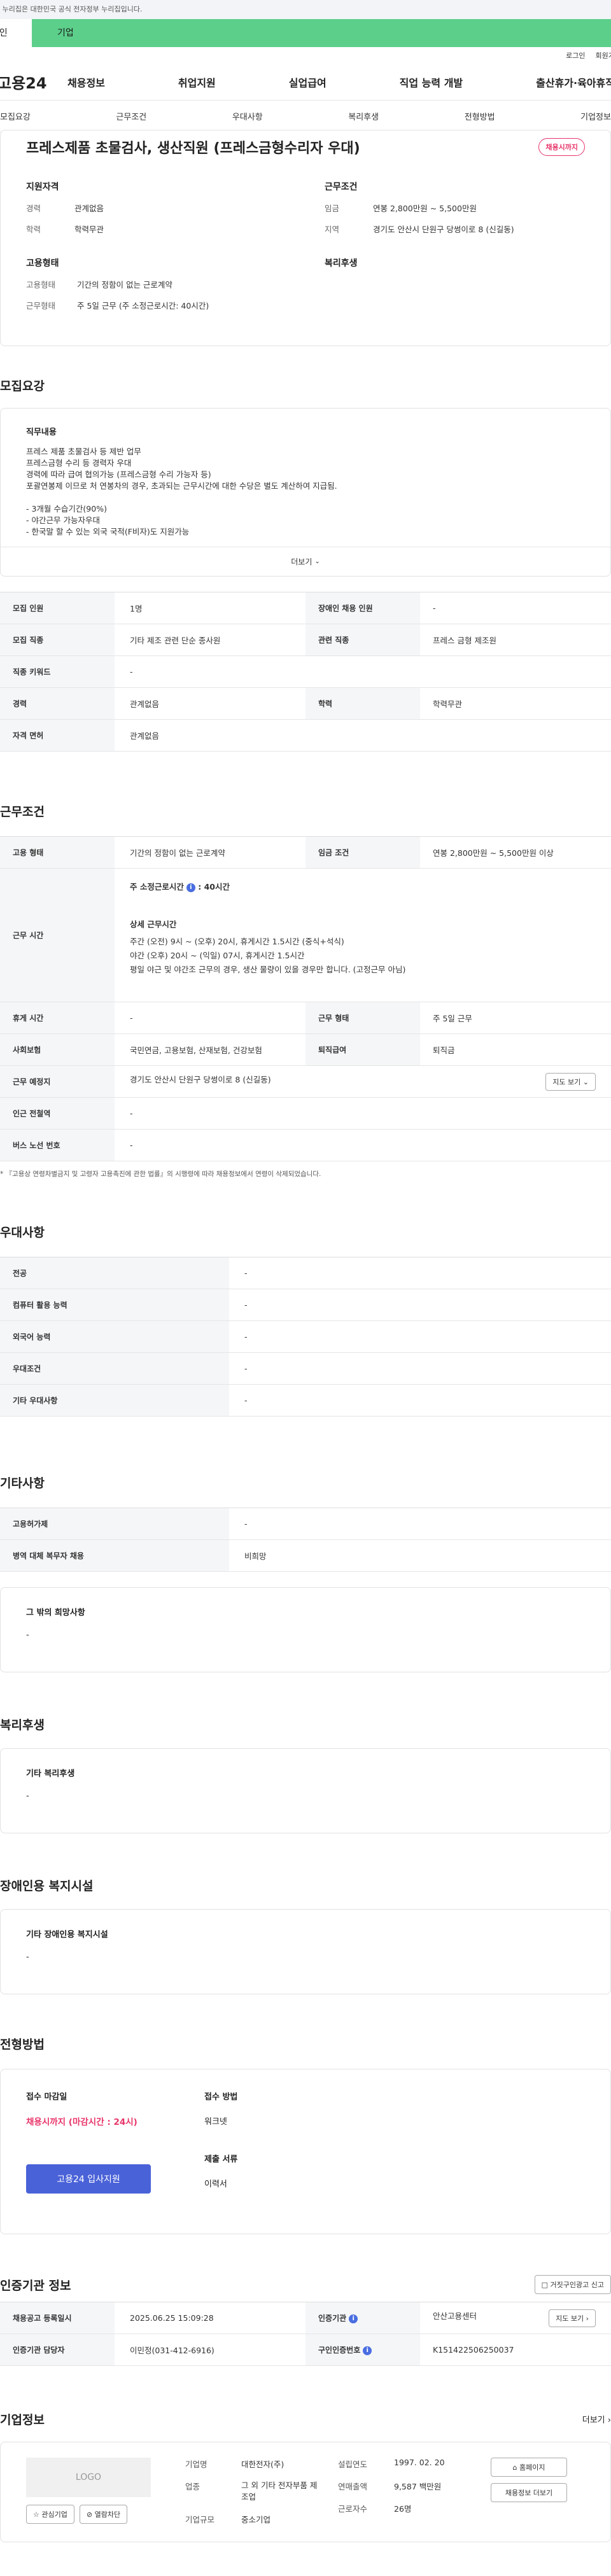 The height and width of the screenshot is (2576, 611). What do you see at coordinates (529, 2467) in the screenshot?
I see `homepage-button: ⌂ 홈페이지` at bounding box center [529, 2467].